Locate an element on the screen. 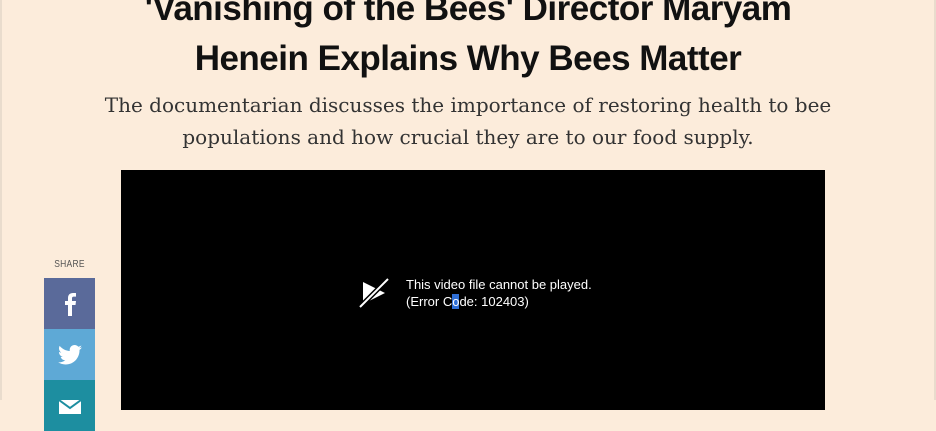 The width and height of the screenshot is (936, 431). twitter-icon is located at coordinates (69, 354).